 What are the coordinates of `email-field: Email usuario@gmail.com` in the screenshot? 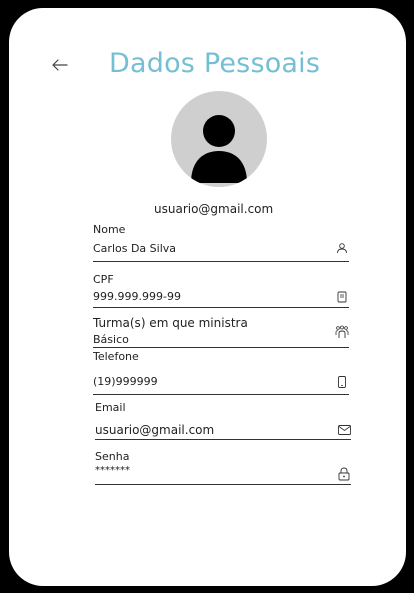 It's located at (223, 422).